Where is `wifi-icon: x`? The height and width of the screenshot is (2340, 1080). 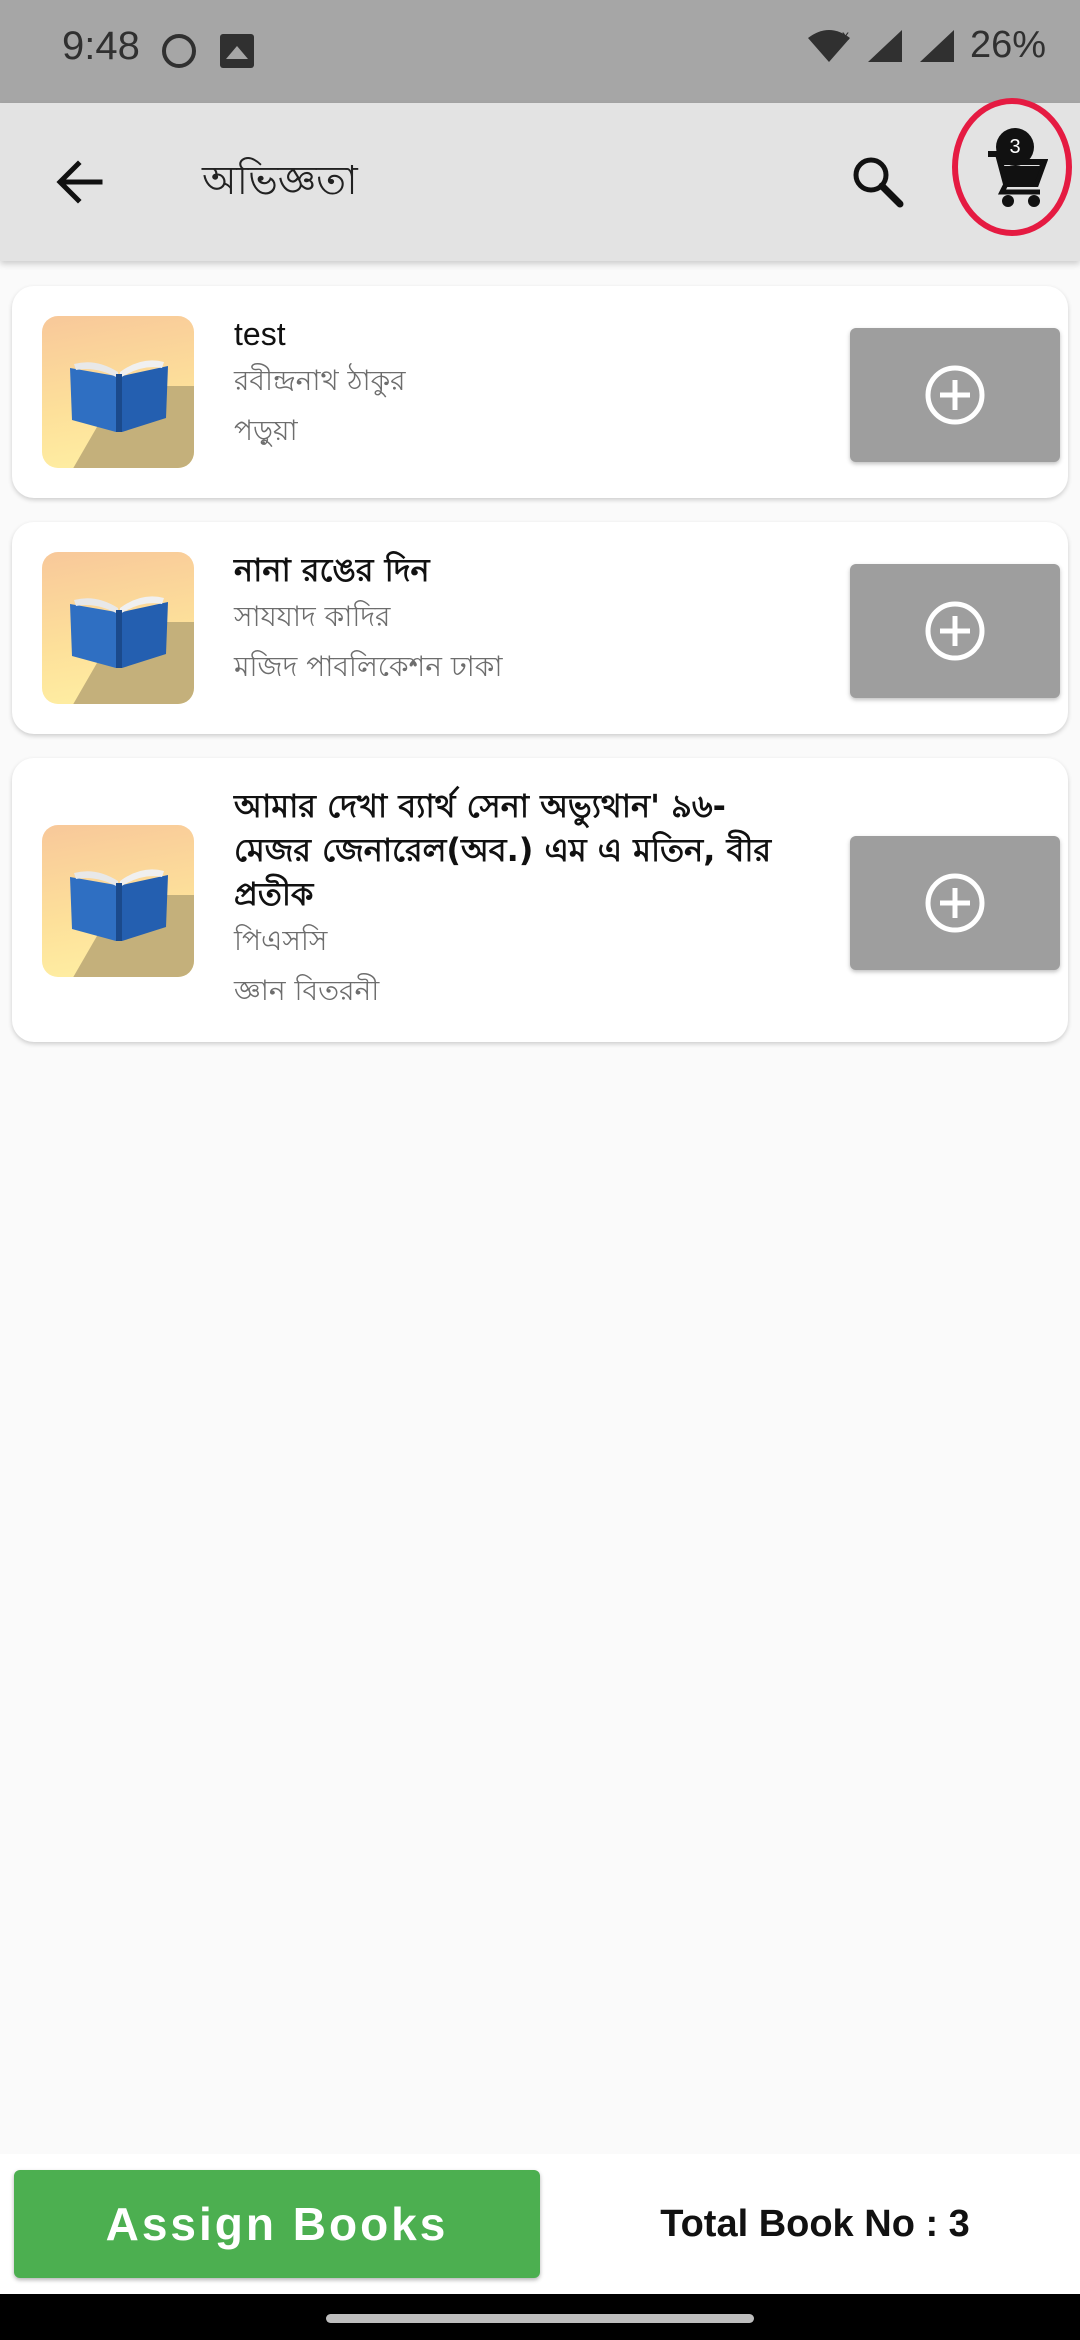
wifi-icon: x is located at coordinates (828, 45).